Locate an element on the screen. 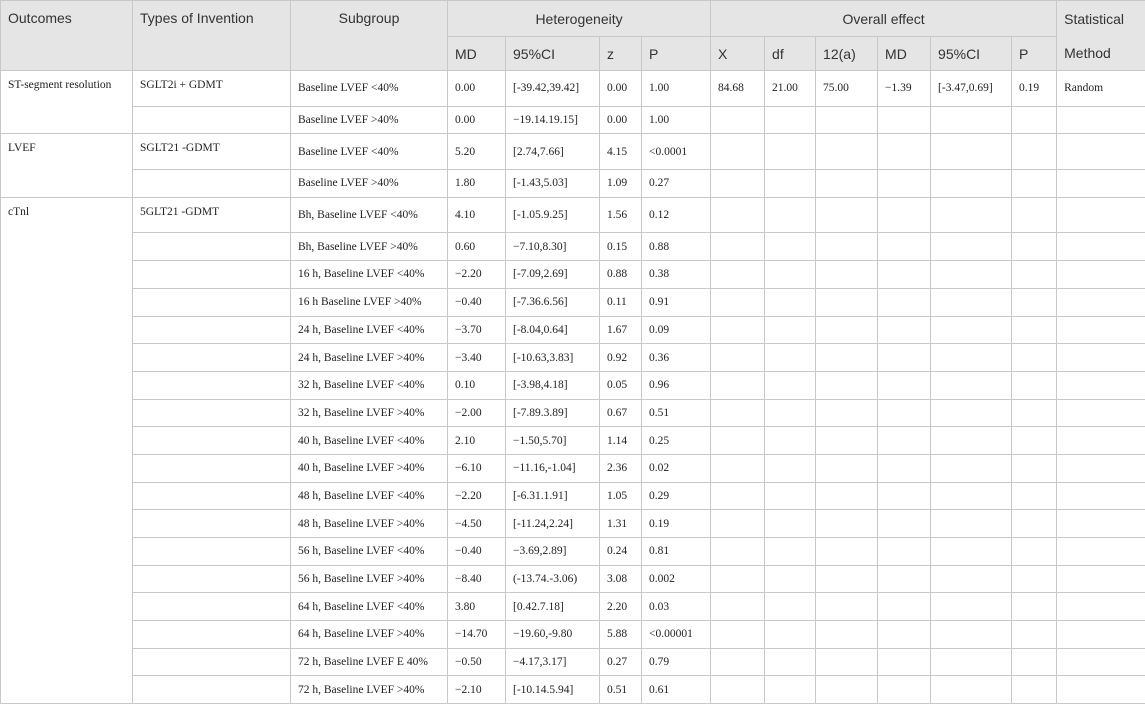 The image size is (1145, 704). cell-z: 0.88 is located at coordinates (621, 275).